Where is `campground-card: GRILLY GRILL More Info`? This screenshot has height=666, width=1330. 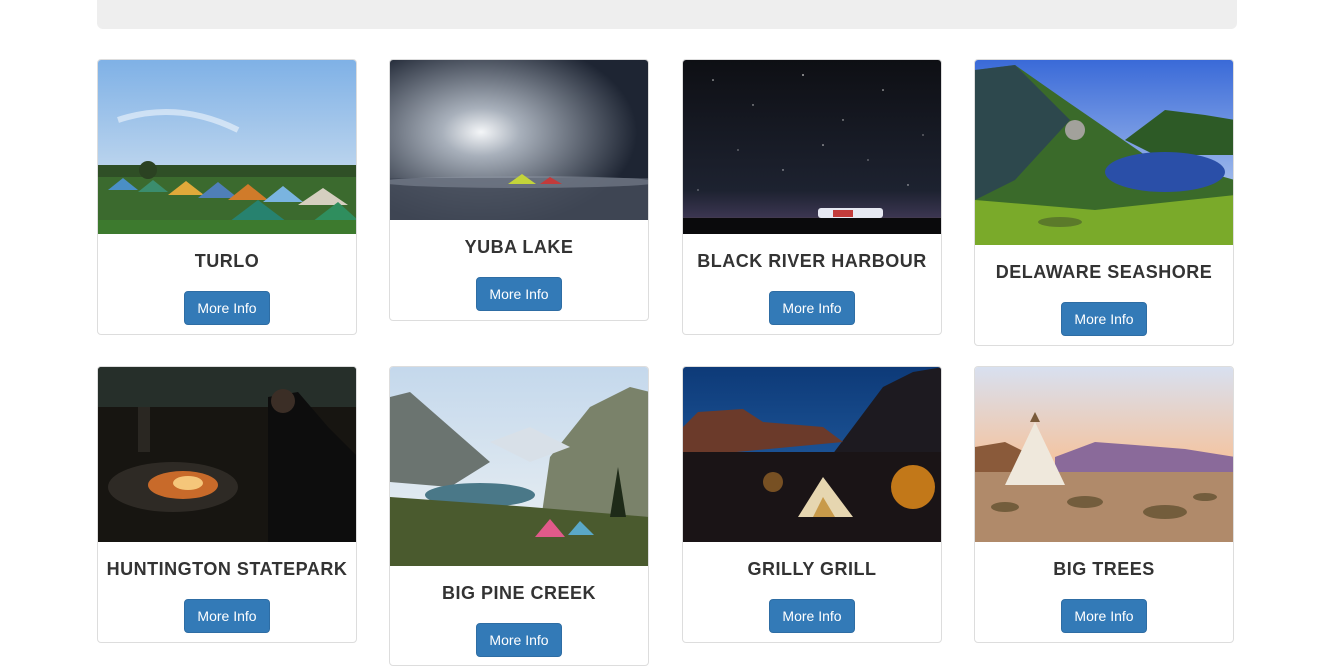
campground-card: GRILLY GRILL More Info is located at coordinates (812, 504).